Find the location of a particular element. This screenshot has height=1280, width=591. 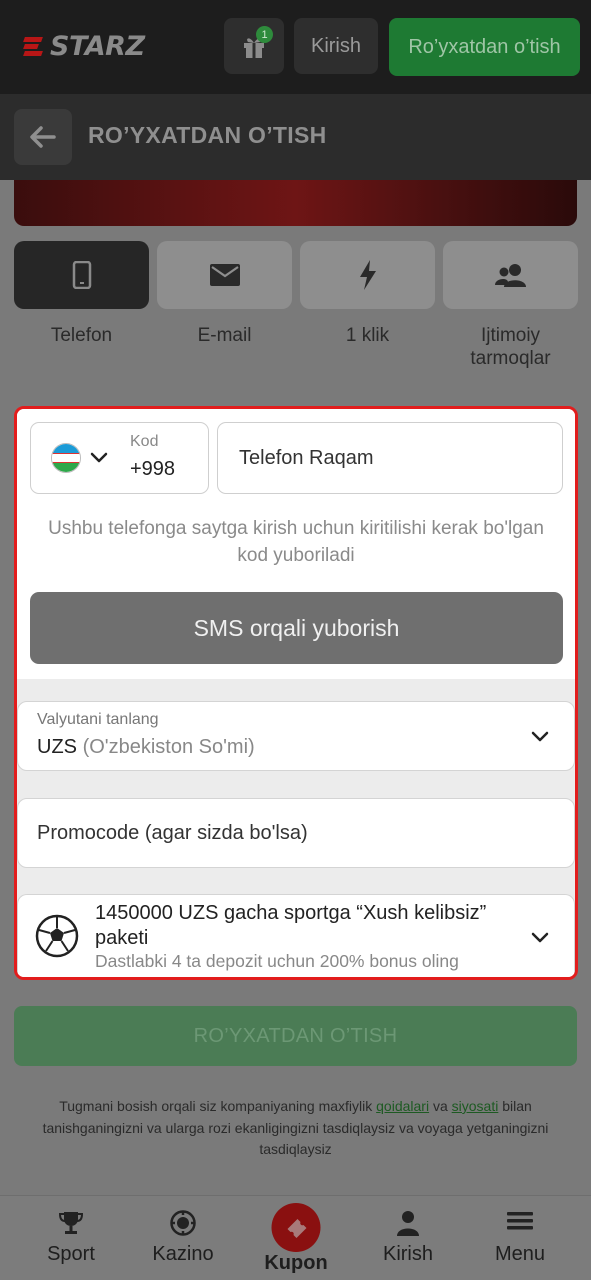

page-title: RO’YXATDAN O’TISH is located at coordinates (207, 135).